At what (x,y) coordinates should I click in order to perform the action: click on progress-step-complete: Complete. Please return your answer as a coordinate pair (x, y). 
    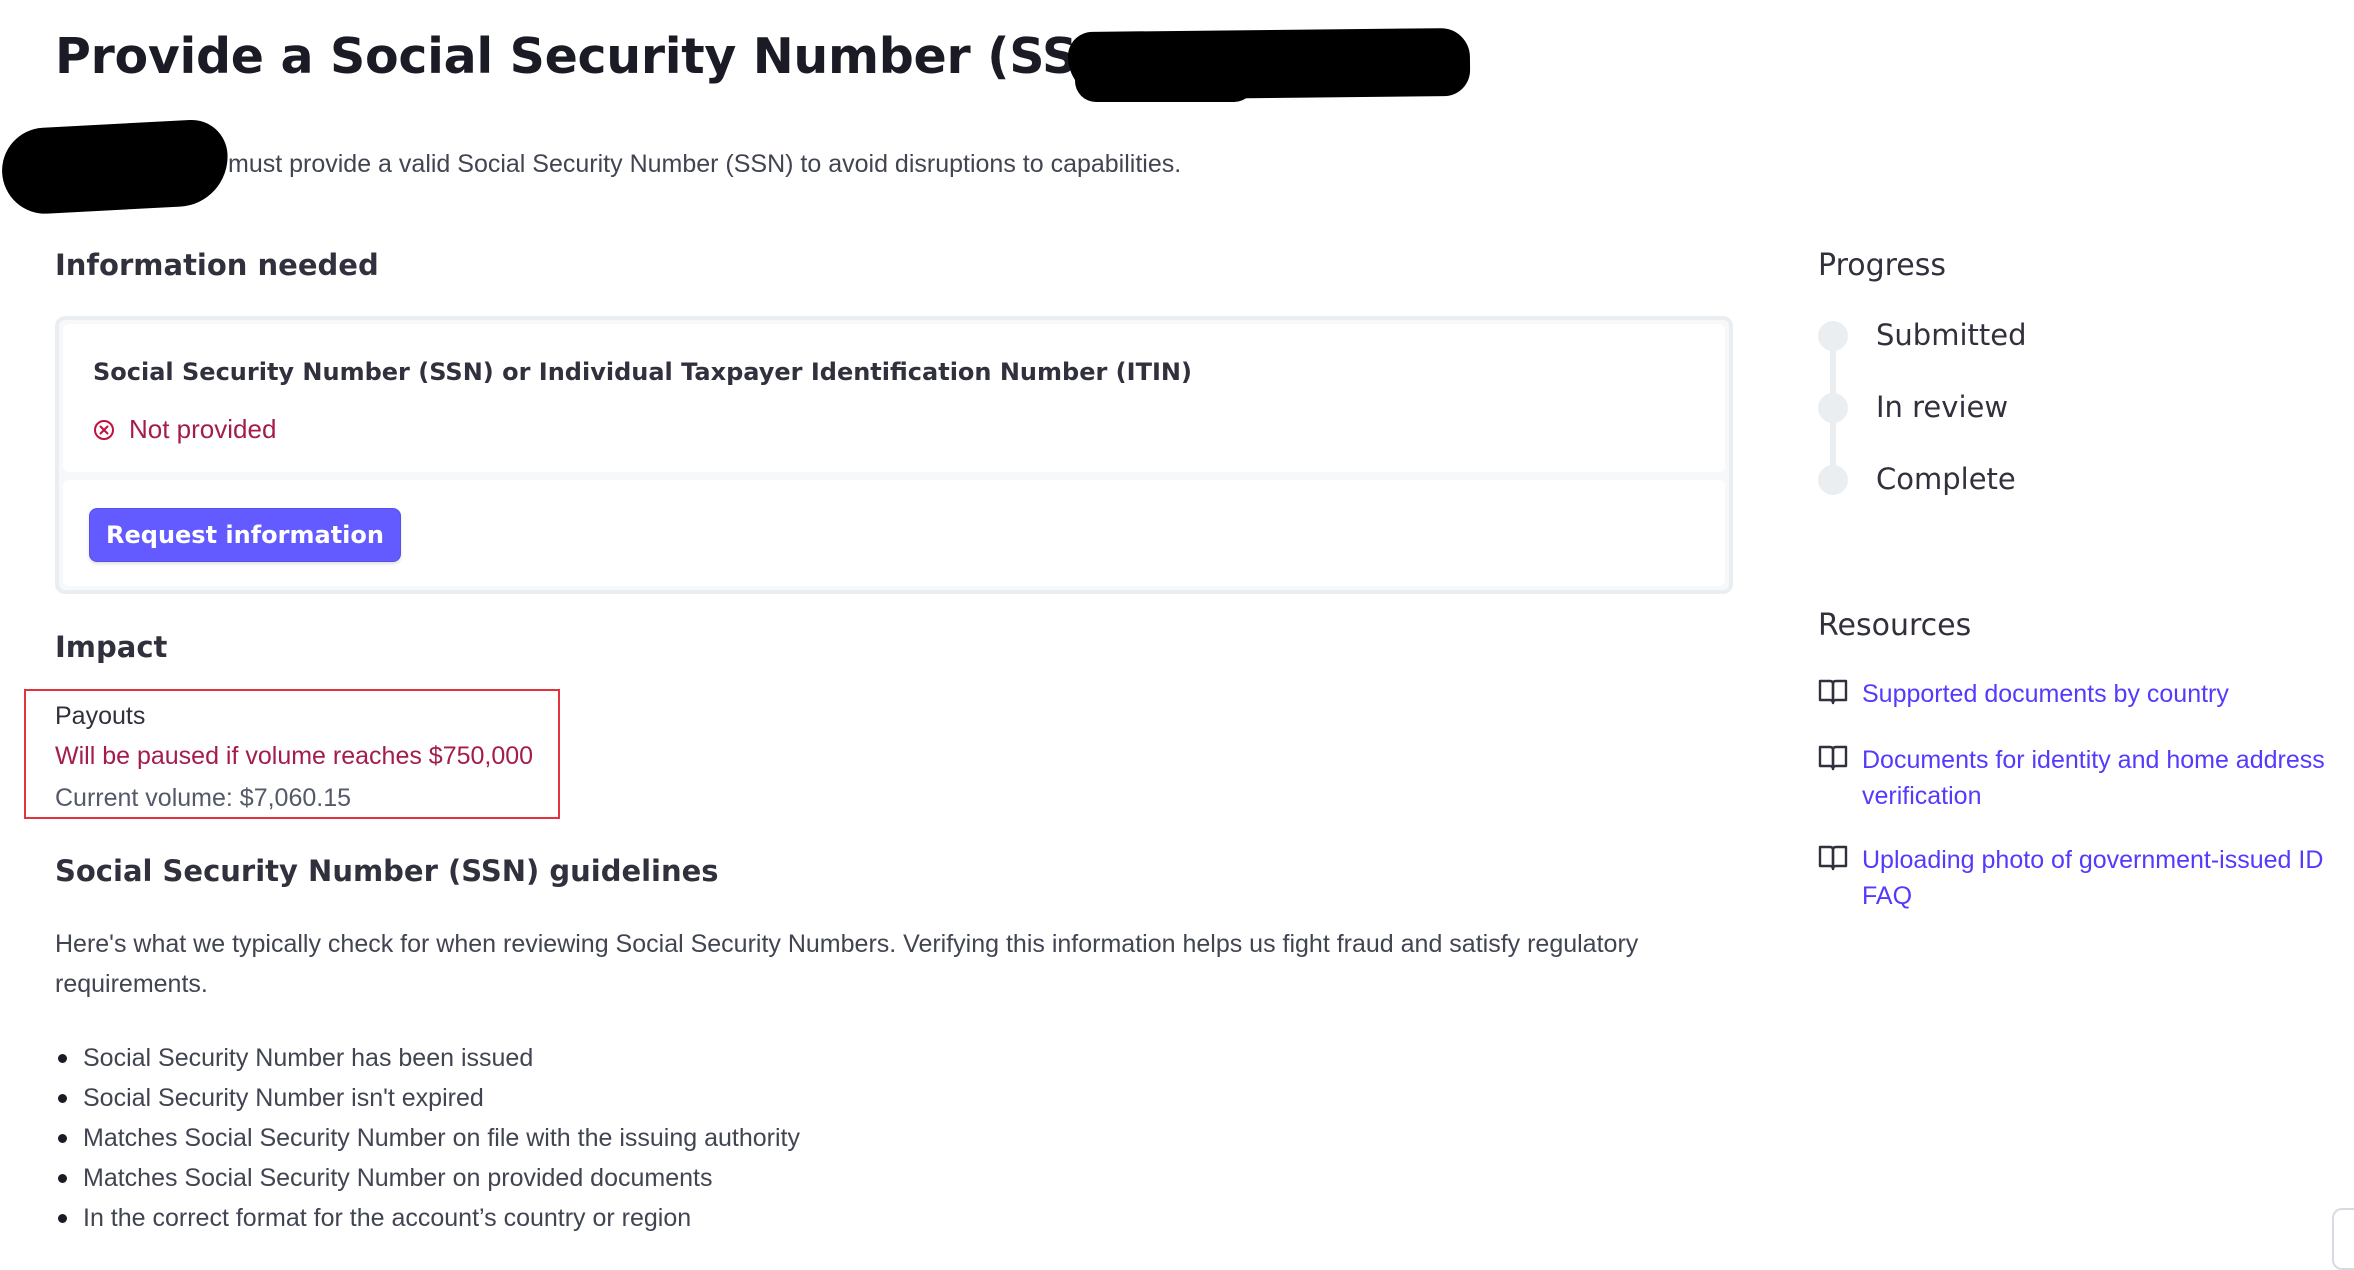
    Looking at the image, I should click on (1946, 479).